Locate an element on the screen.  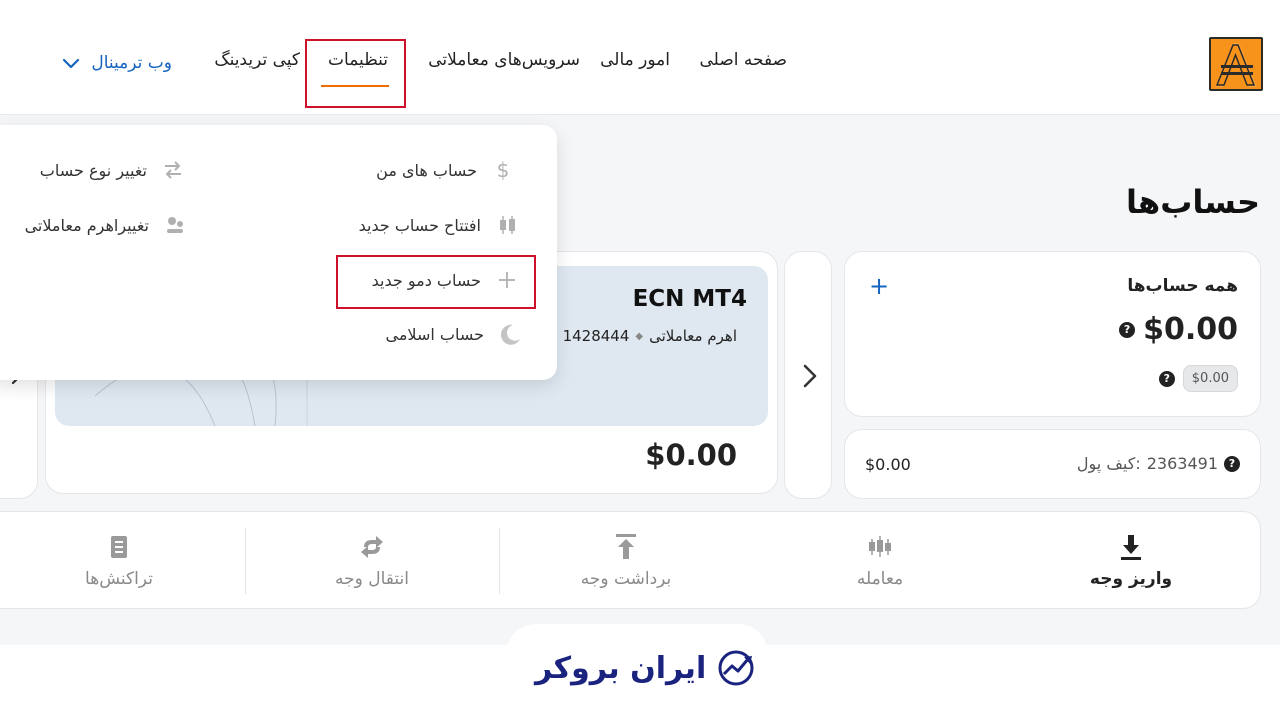
menu-item-islamic-account: حساب اسلامی is located at coordinates (454, 334).